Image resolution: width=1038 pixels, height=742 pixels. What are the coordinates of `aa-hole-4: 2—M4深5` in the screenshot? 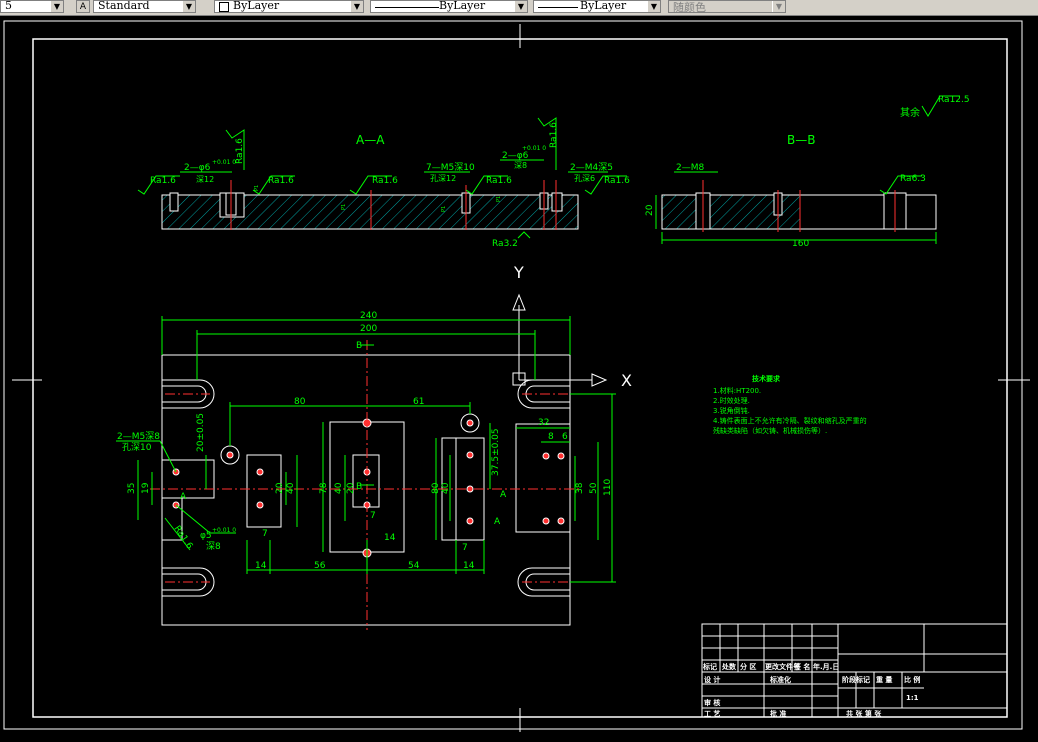 It's located at (591, 167).